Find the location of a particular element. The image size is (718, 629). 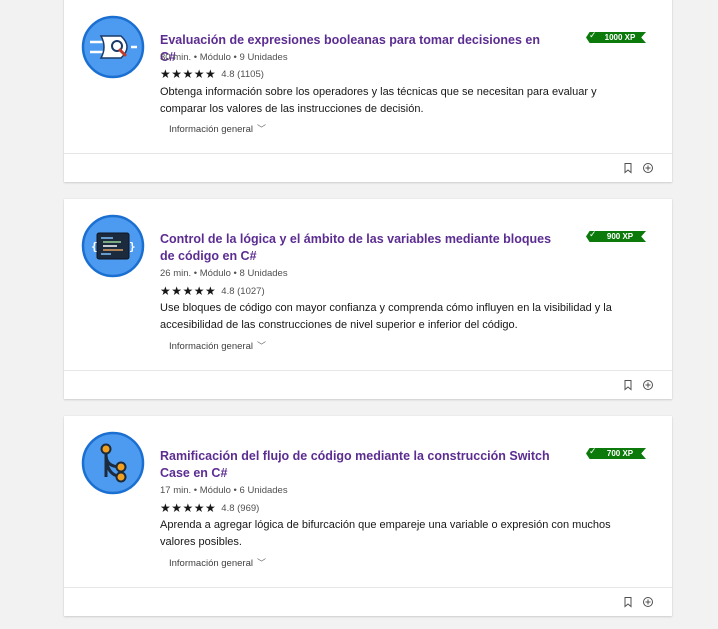

xp-badge: ✓ 700 XP is located at coordinates (616, 453).